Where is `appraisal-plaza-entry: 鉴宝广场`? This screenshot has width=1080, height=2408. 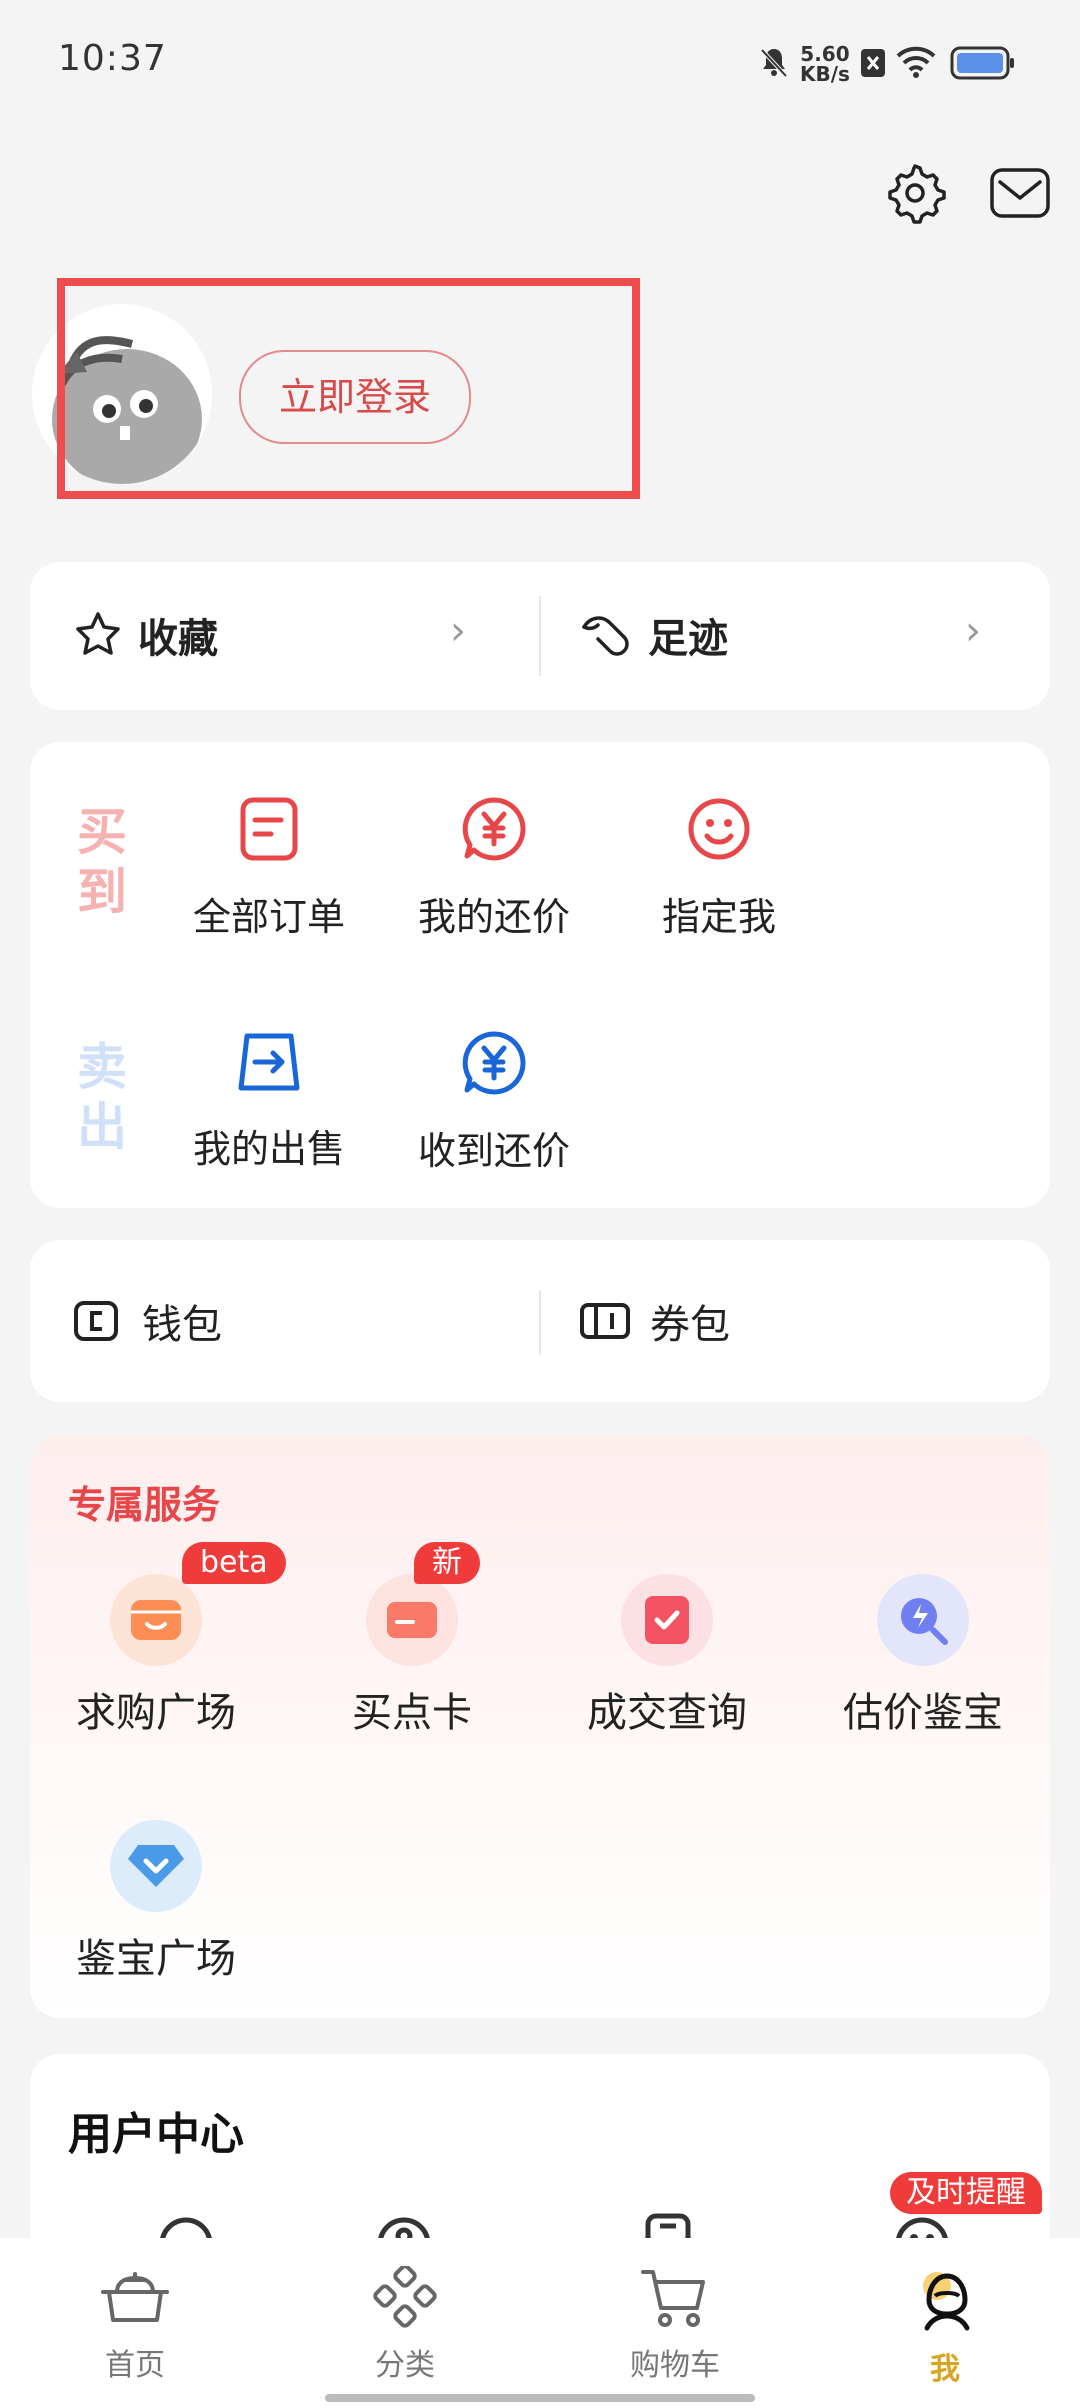
appraisal-plaza-entry: 鉴宝广场 is located at coordinates (156, 1902).